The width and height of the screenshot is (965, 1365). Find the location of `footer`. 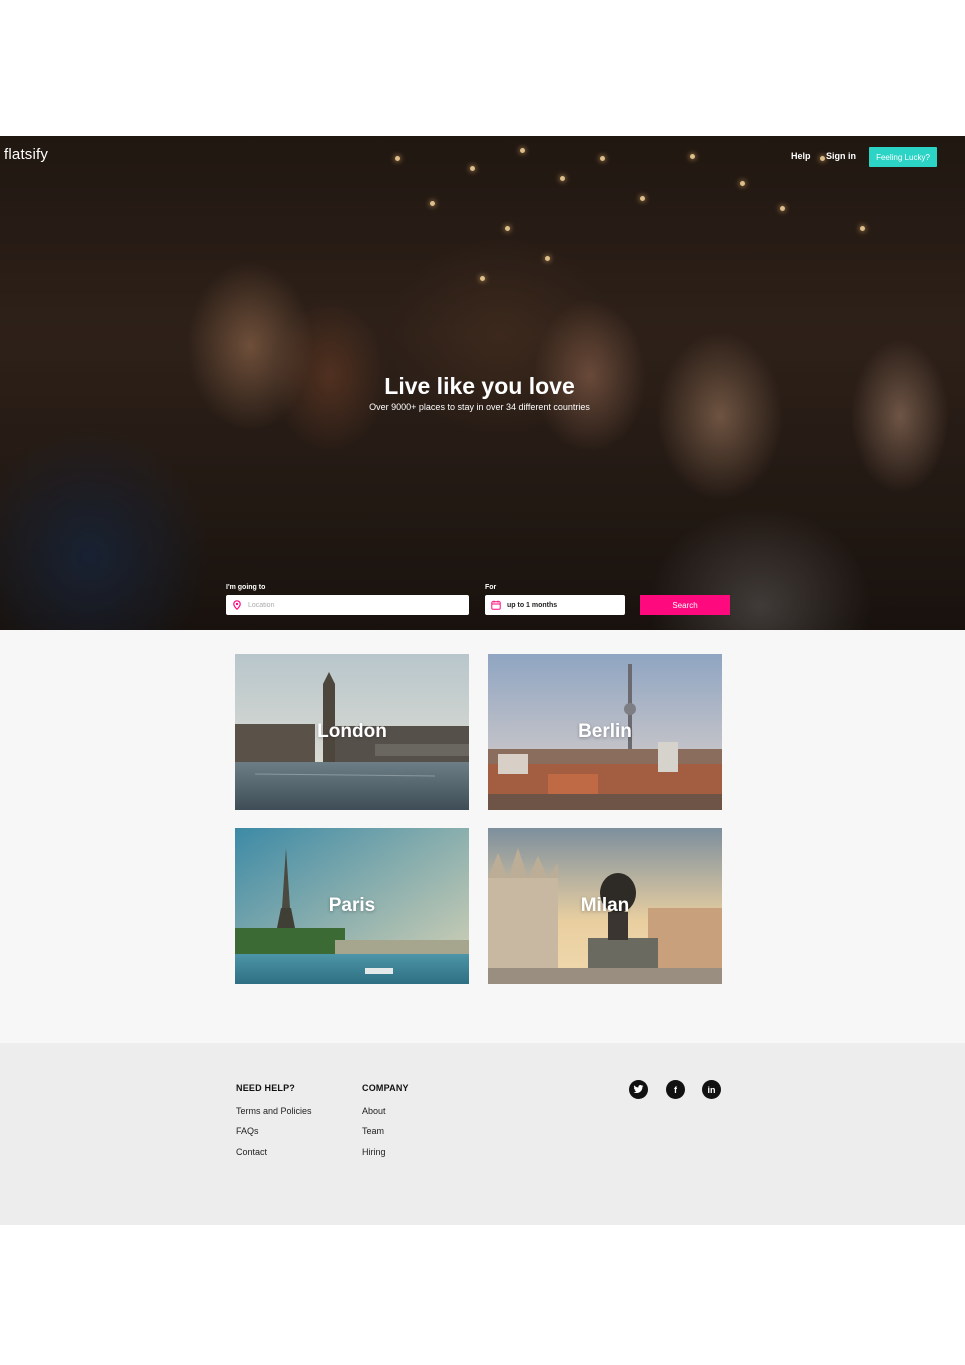

footer is located at coordinates (482, 1134).